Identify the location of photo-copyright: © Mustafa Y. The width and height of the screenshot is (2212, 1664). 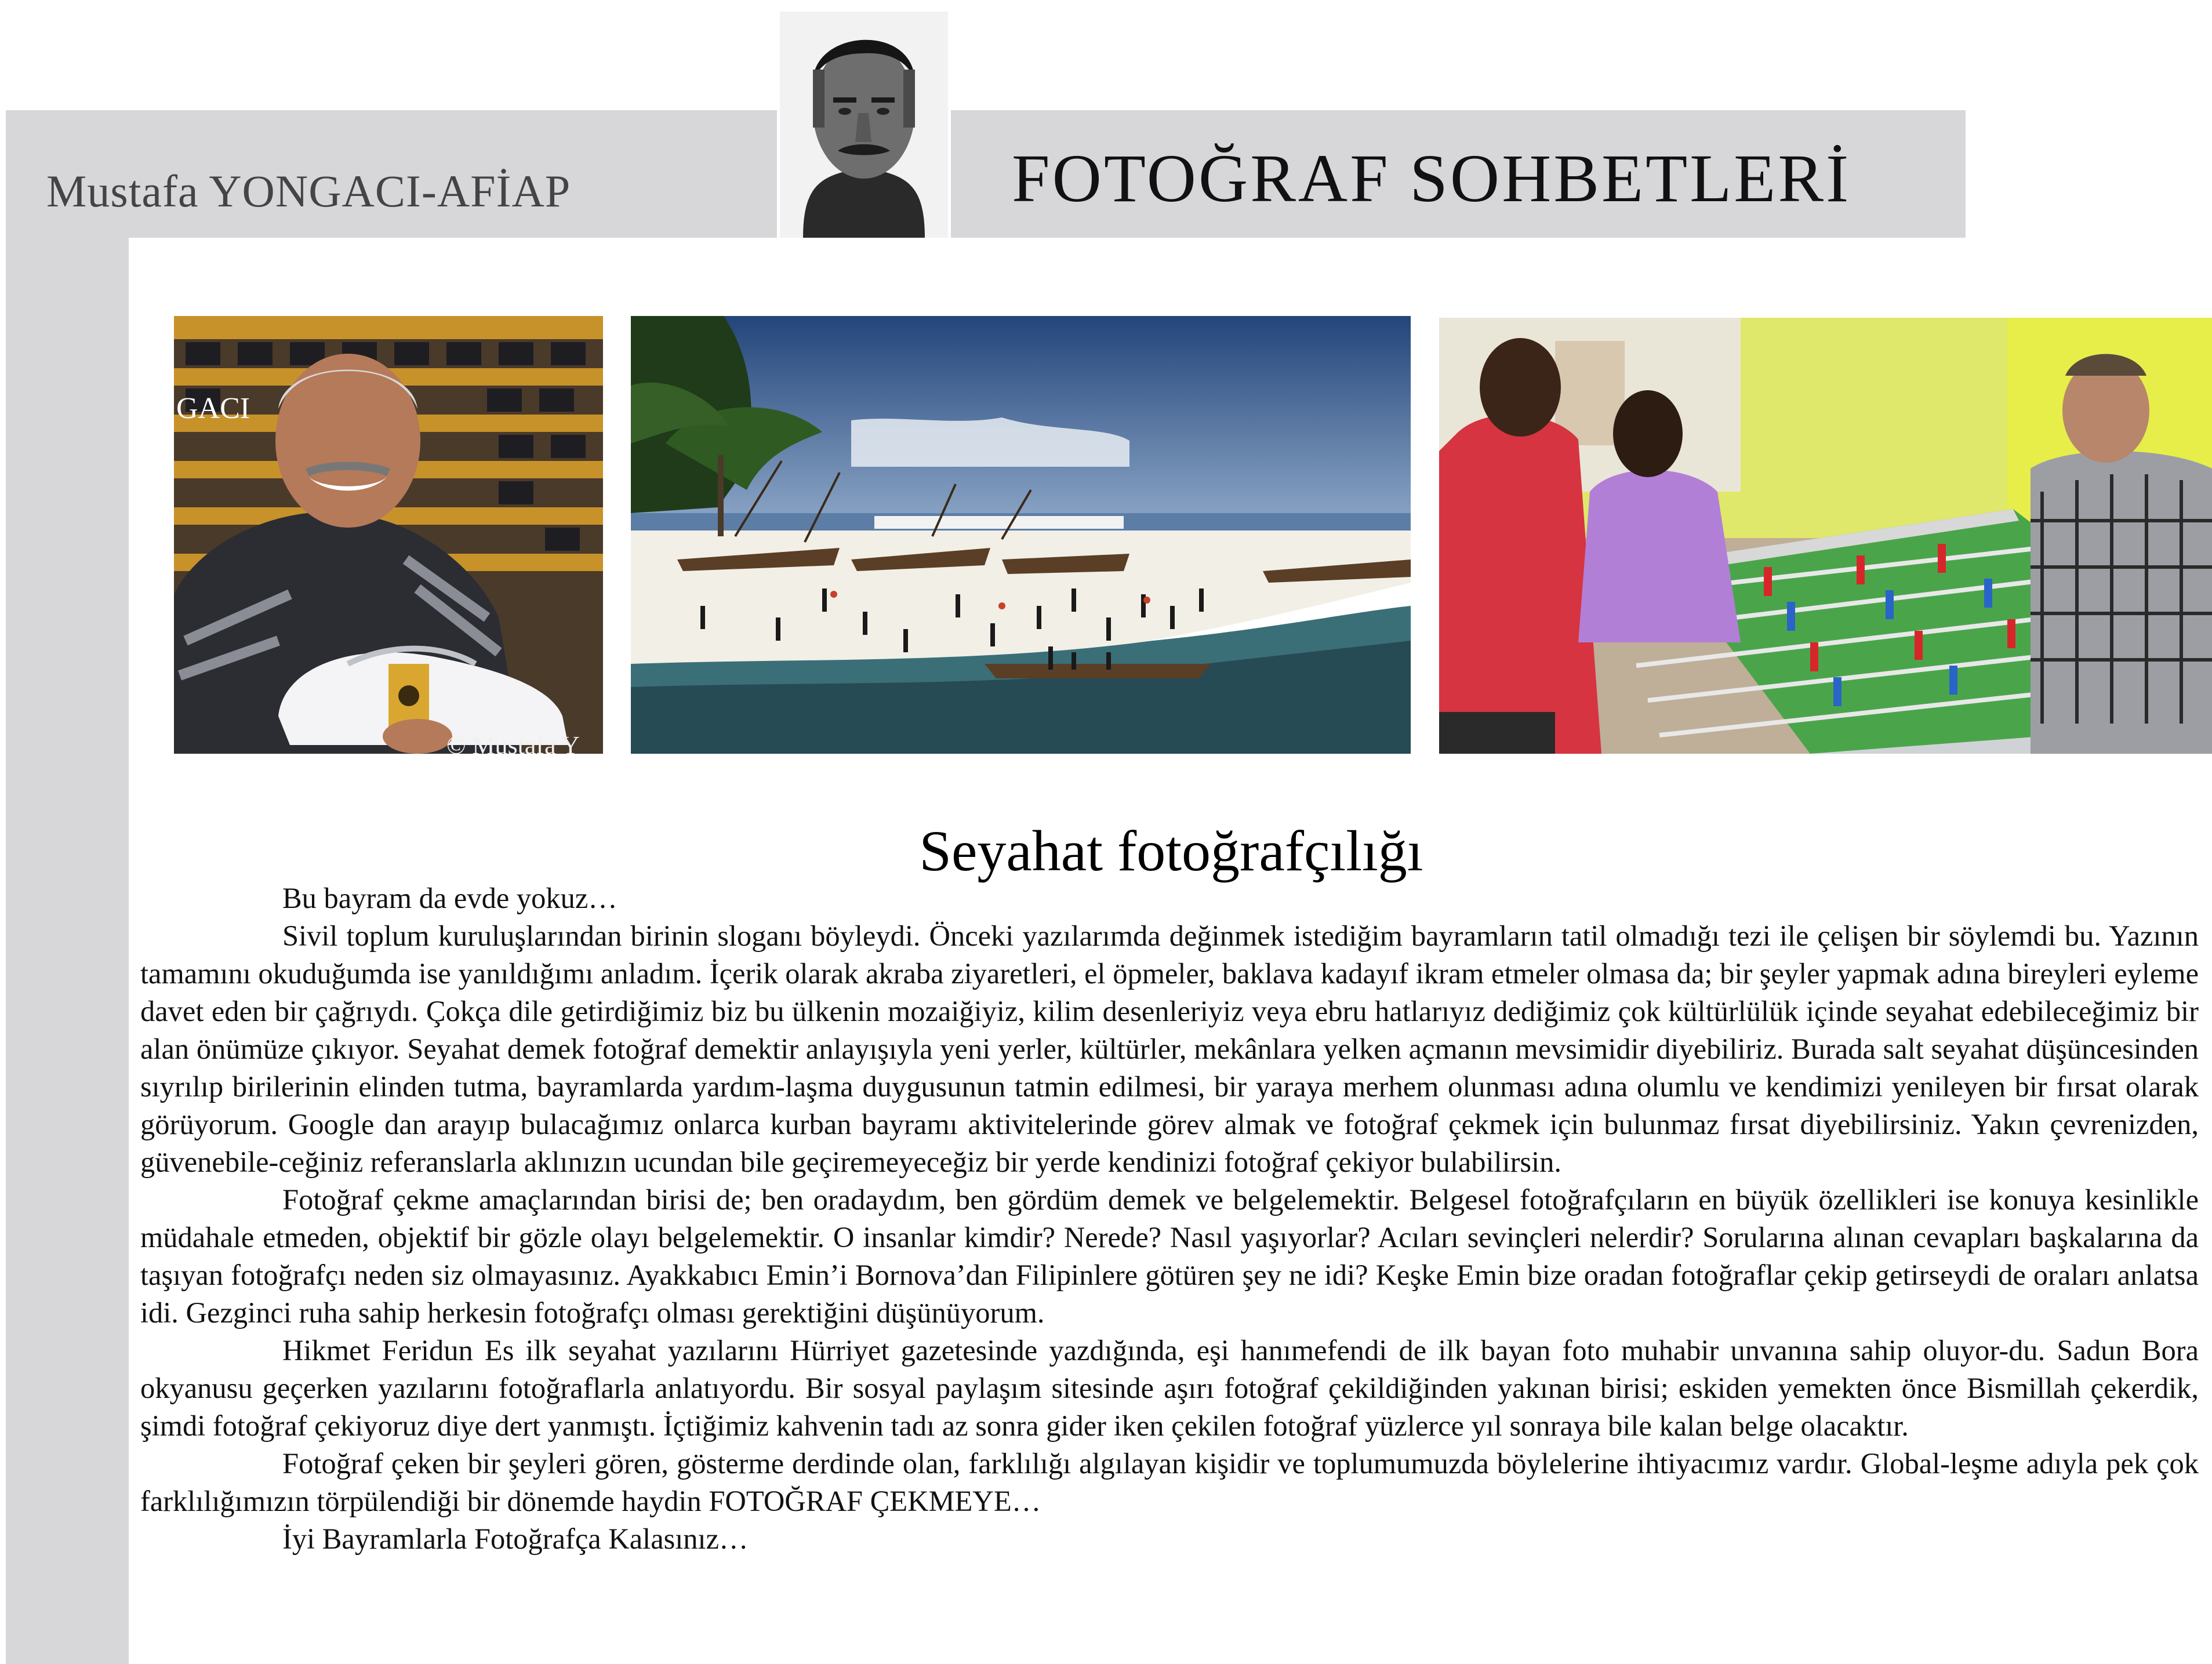
(513, 743).